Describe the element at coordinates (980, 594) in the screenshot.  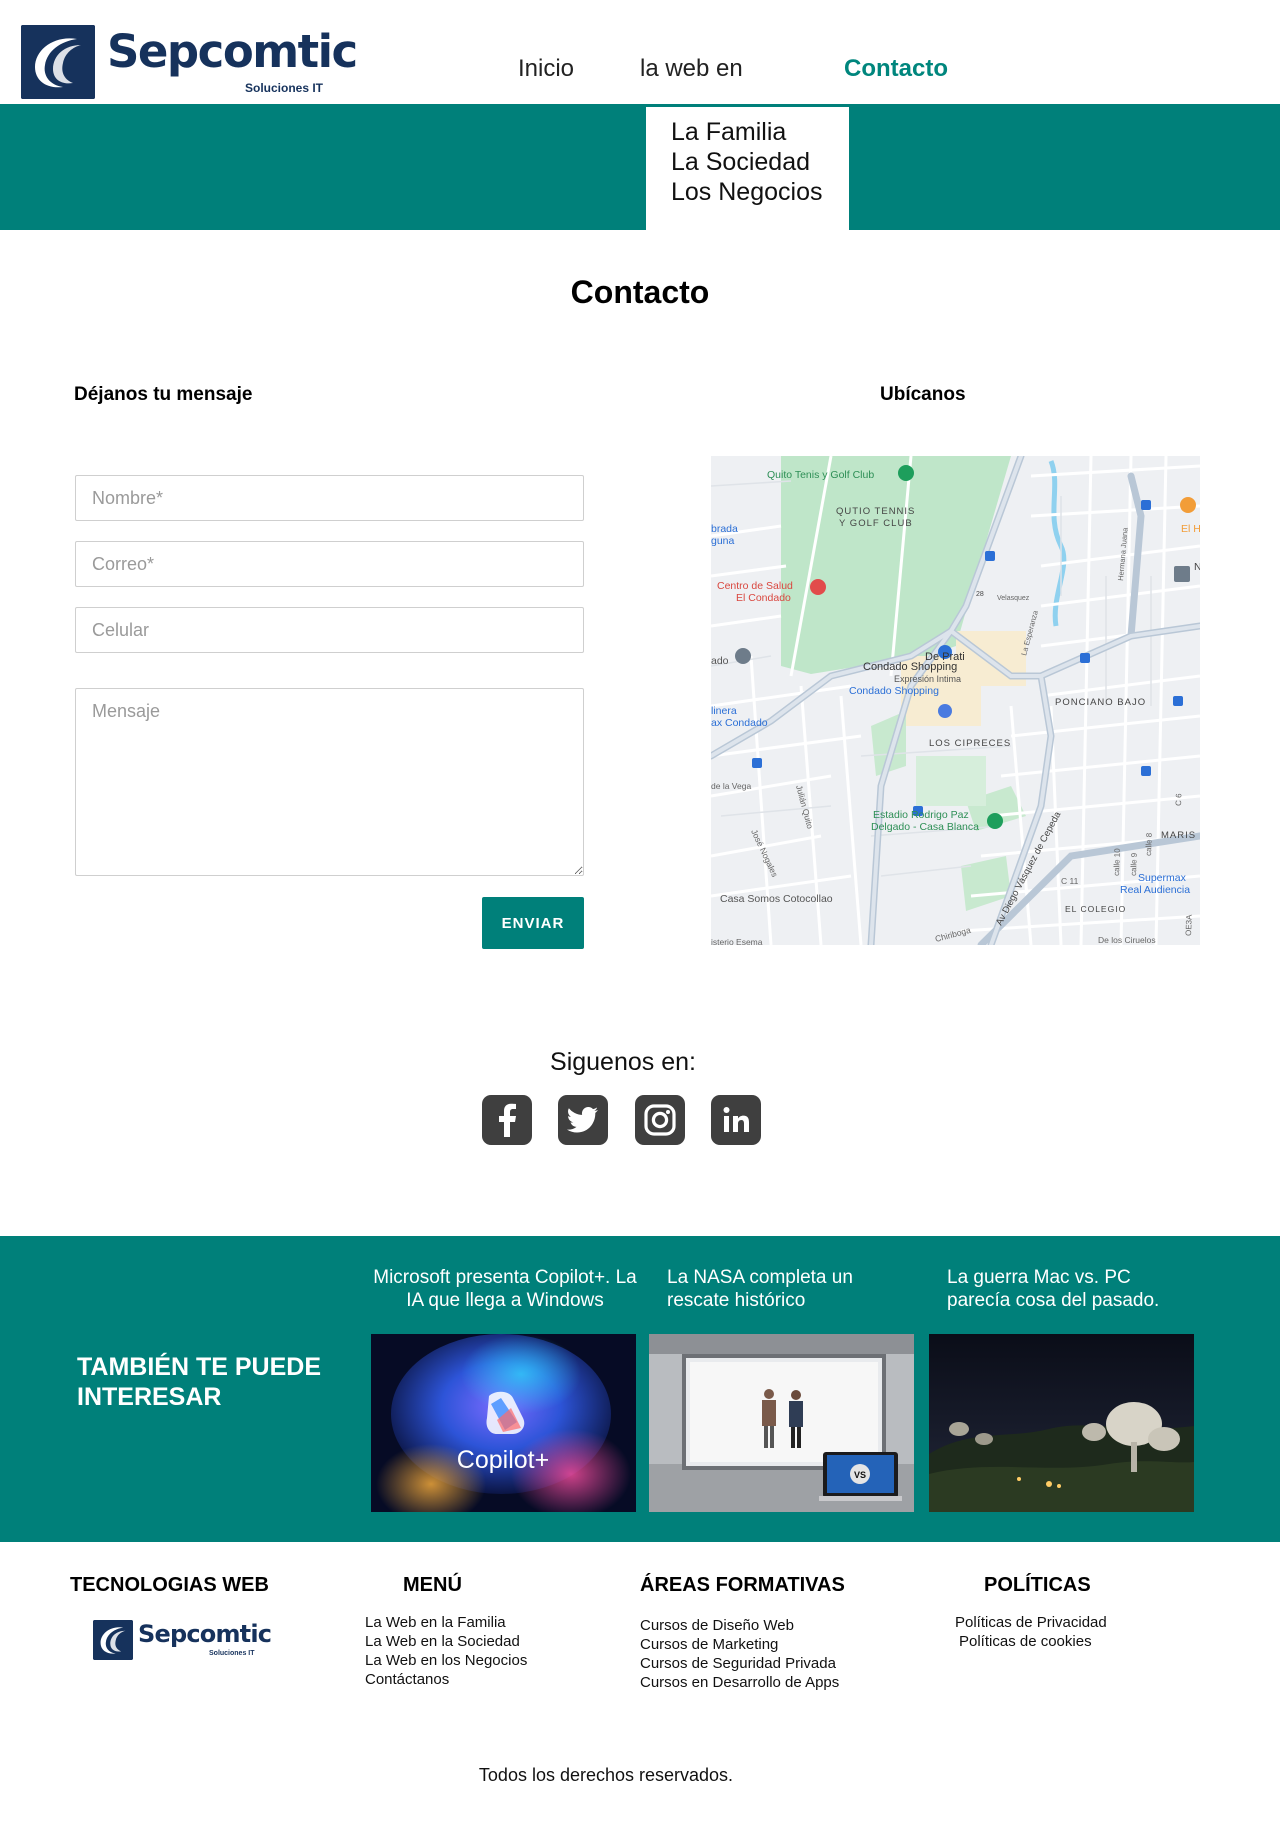
I see `map-label: 28` at that location.